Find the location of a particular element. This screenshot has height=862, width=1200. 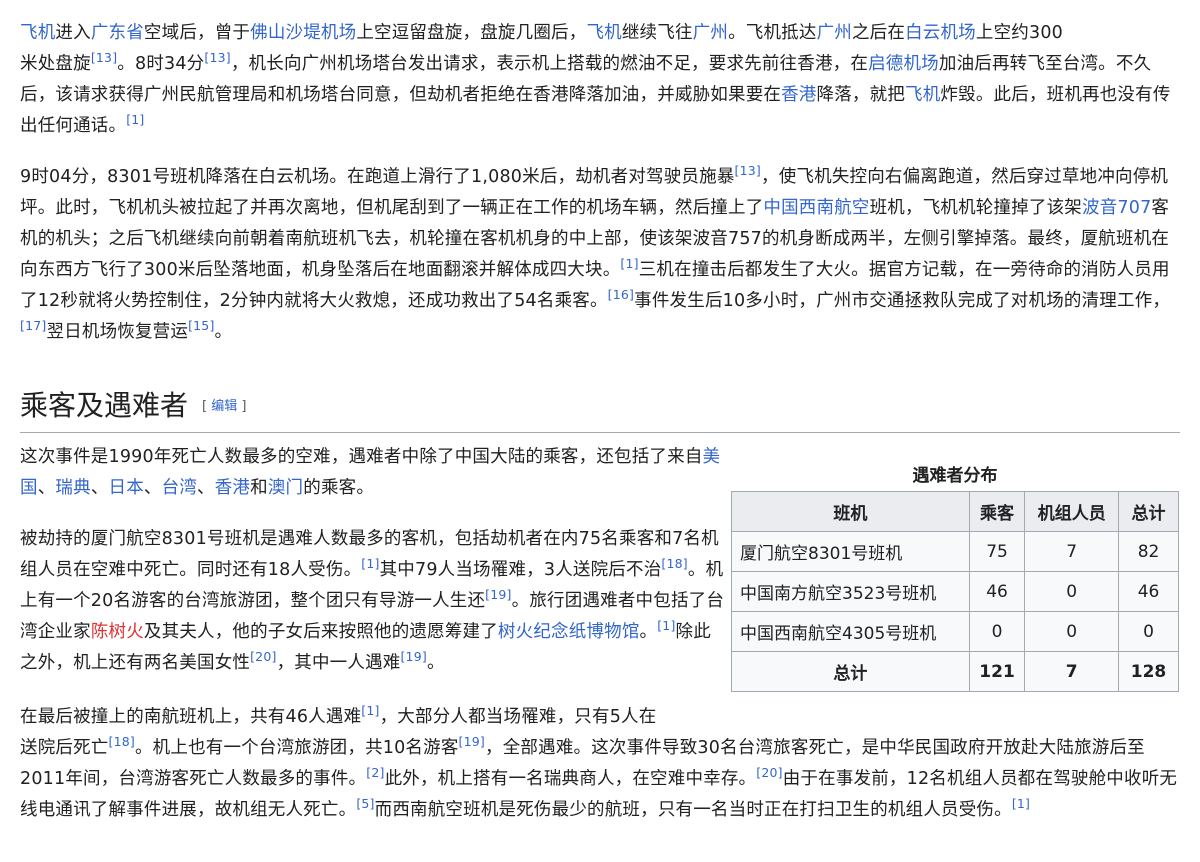

text-run: 而西南航空班机是死伤最少的航班，只有一名当时正在打扫卫生的机组人员受伤。 is located at coordinates (693, 810).